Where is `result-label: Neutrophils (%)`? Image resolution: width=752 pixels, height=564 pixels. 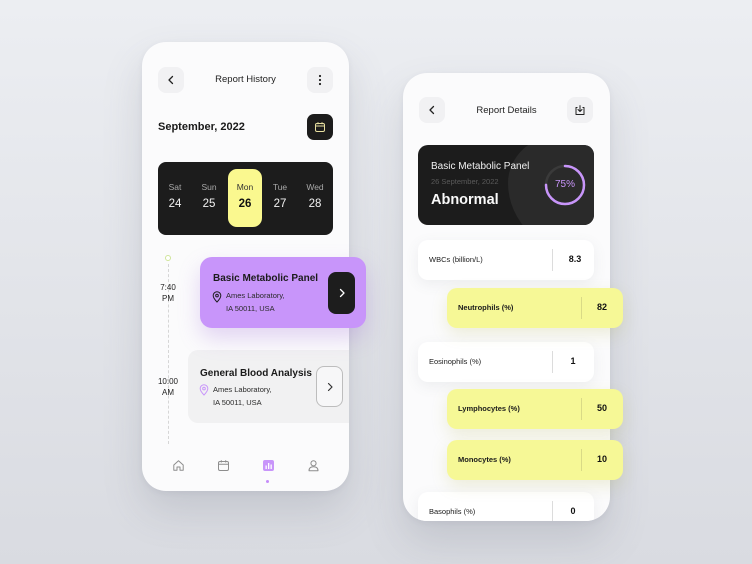 result-label: Neutrophils (%) is located at coordinates (486, 307).